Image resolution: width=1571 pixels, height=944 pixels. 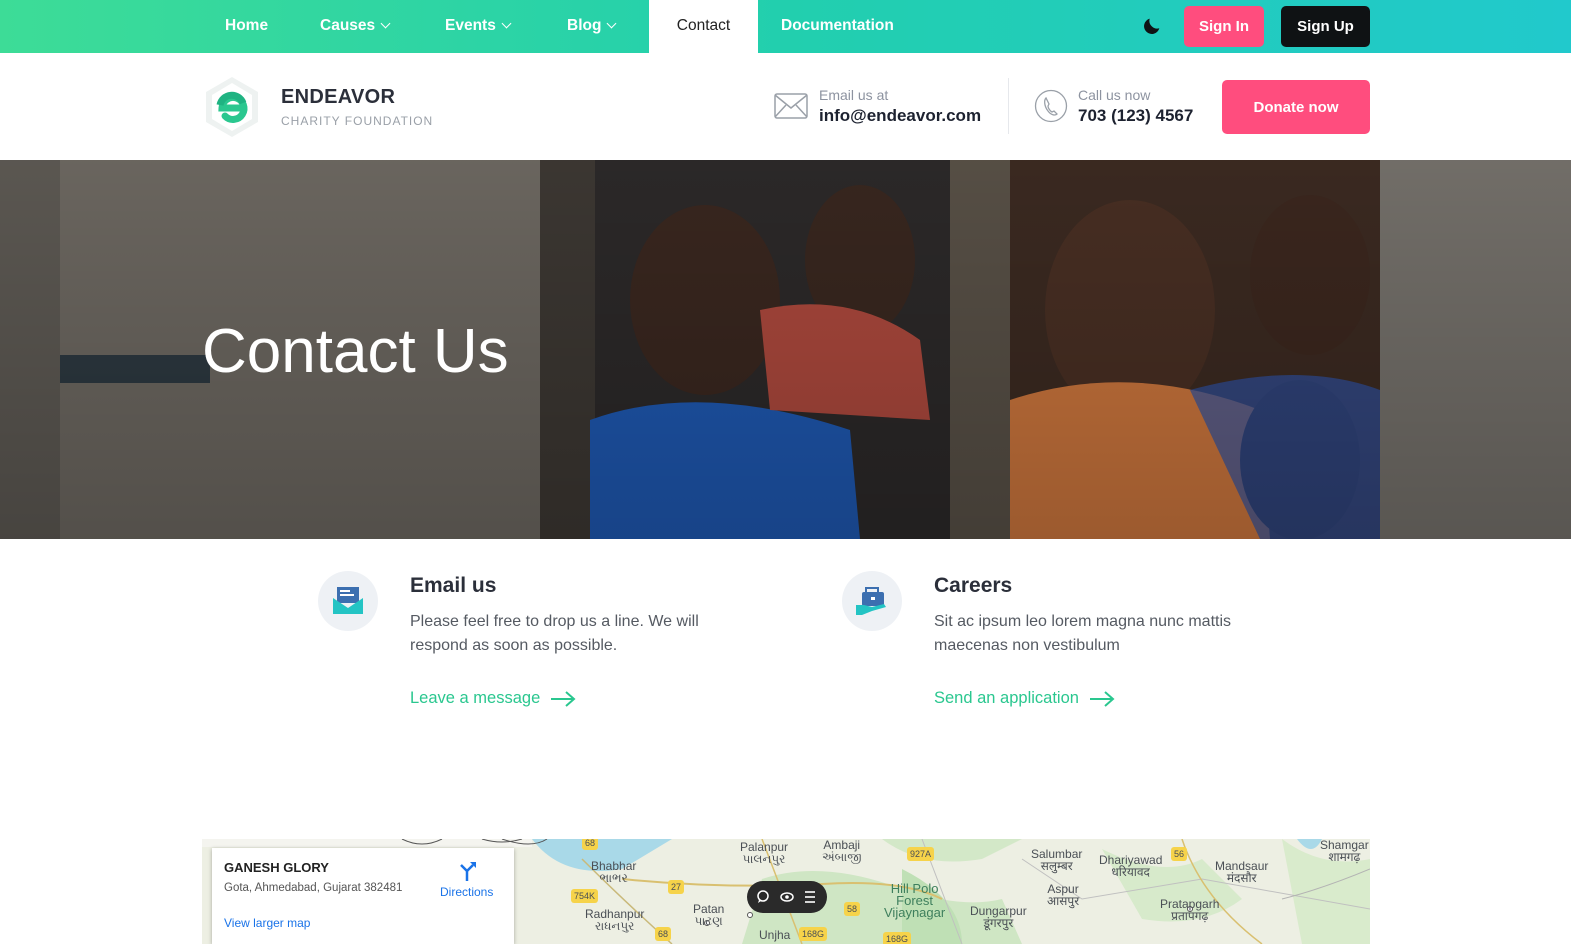 I want to click on nav-contact: Contact, so click(x=703, y=26).